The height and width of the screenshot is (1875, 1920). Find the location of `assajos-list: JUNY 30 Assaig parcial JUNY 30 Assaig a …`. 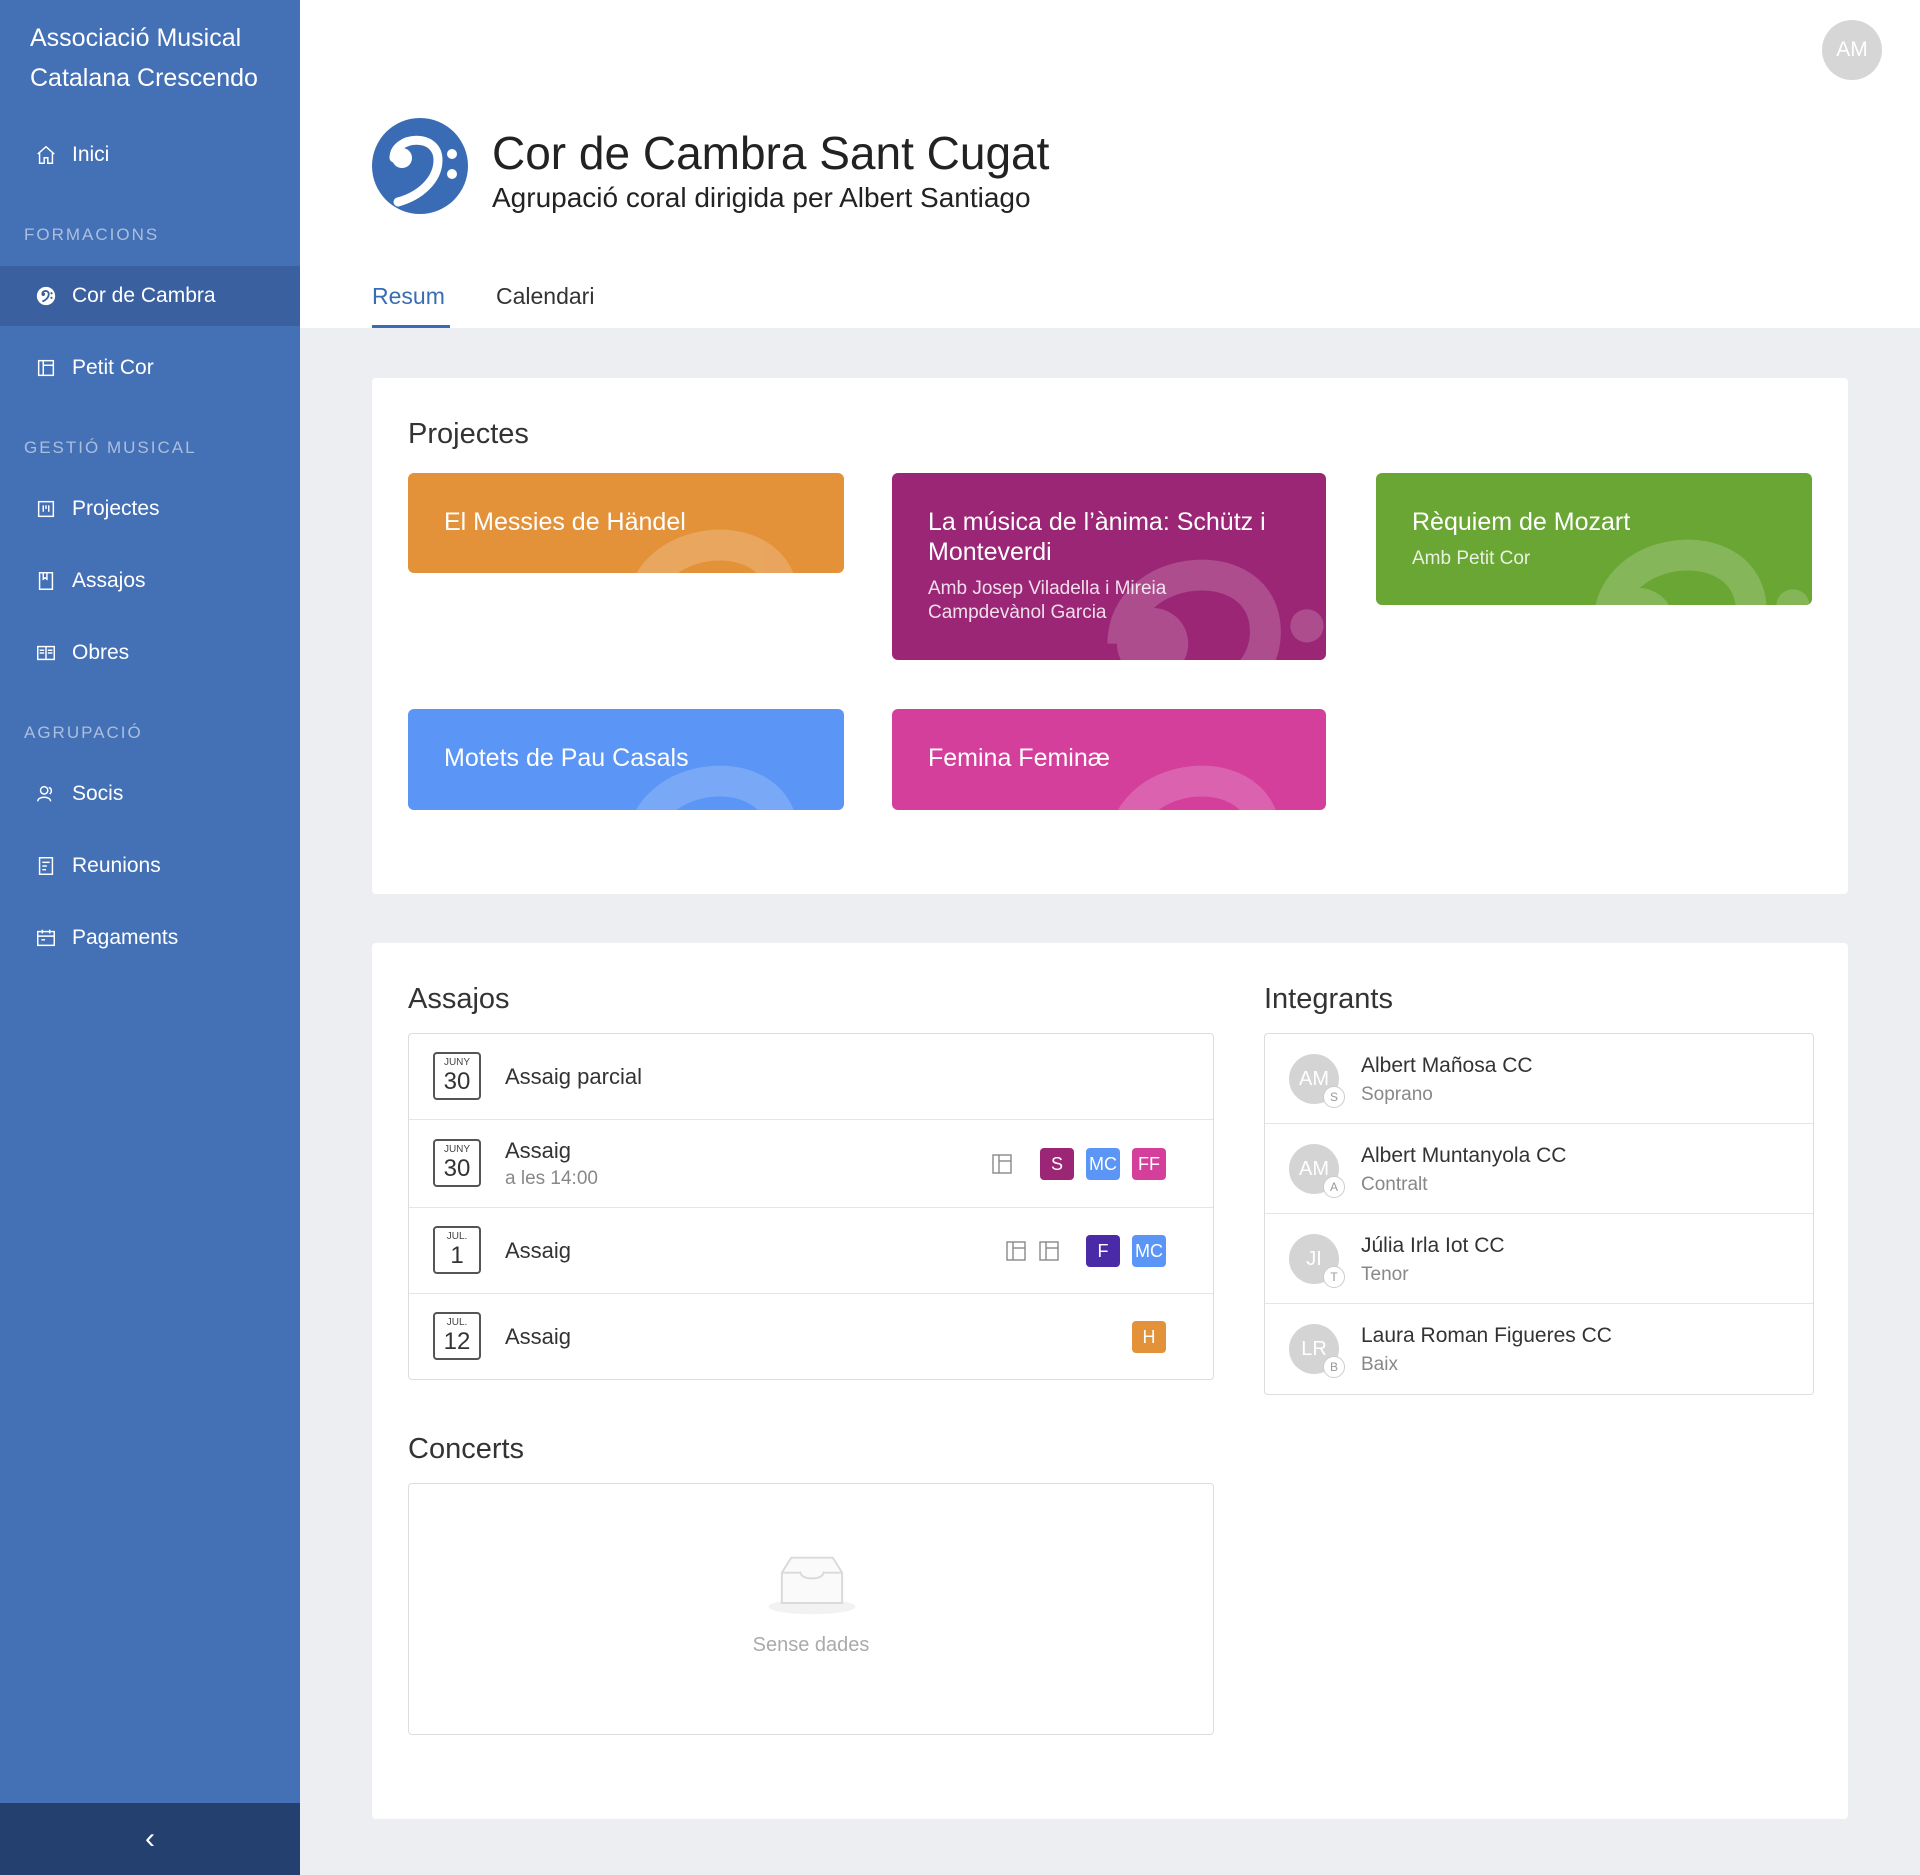

assajos-list: JUNY 30 Assaig parcial JUNY 30 Assaig a … is located at coordinates (811, 1206).